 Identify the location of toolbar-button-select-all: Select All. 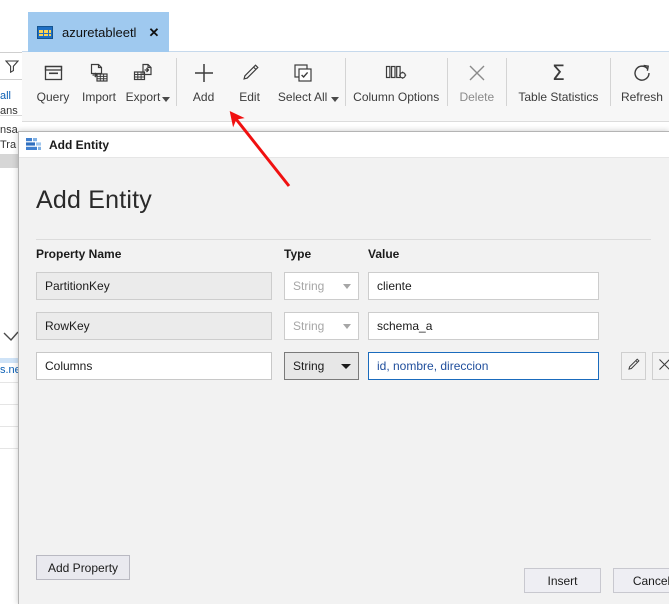
(303, 82).